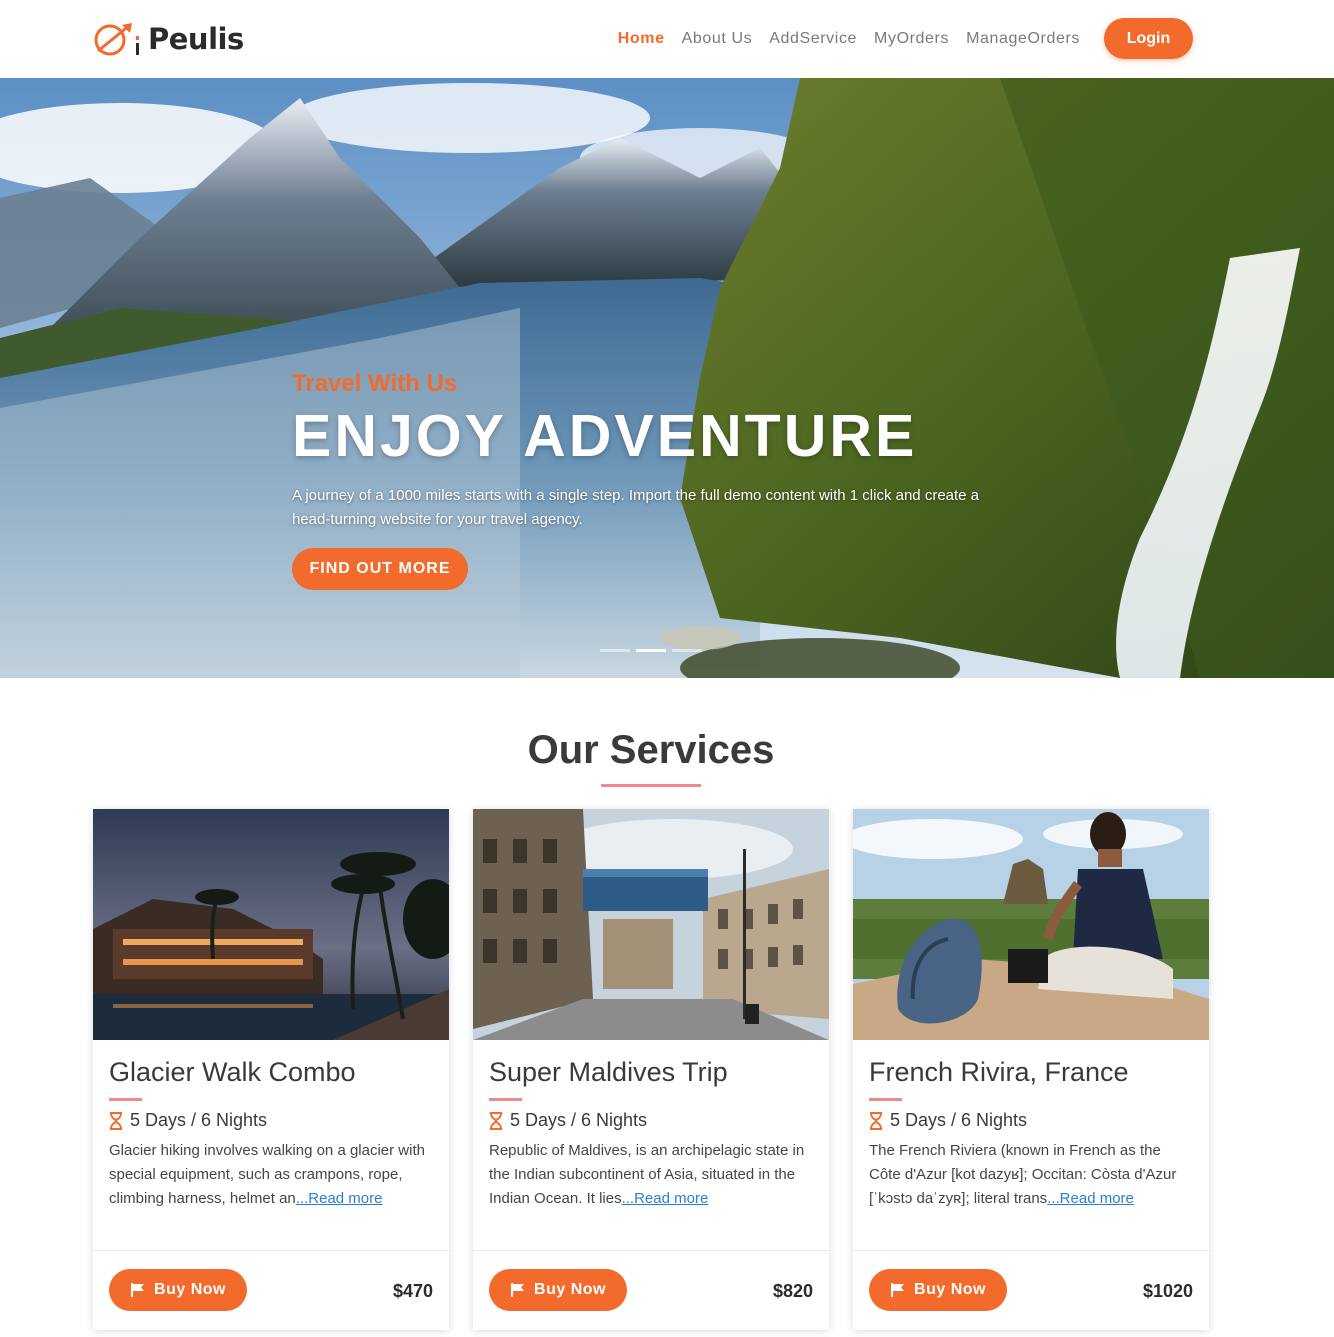 The image size is (1334, 1337). I want to click on service-price: $470, so click(412, 1291).